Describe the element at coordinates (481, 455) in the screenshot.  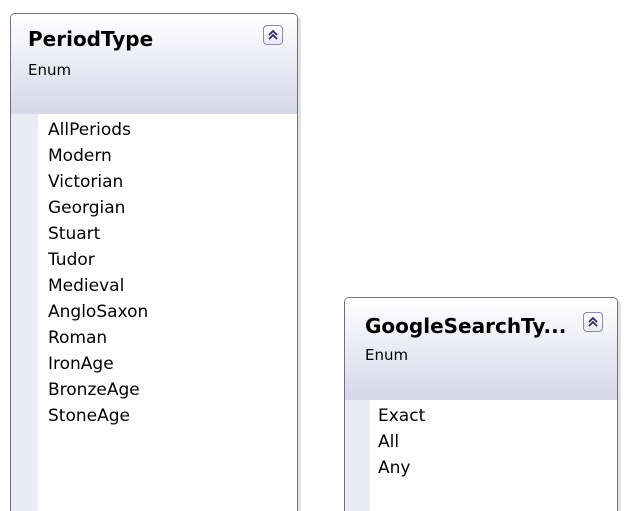
I see `enum-members-compartment: Exact All Any` at that location.